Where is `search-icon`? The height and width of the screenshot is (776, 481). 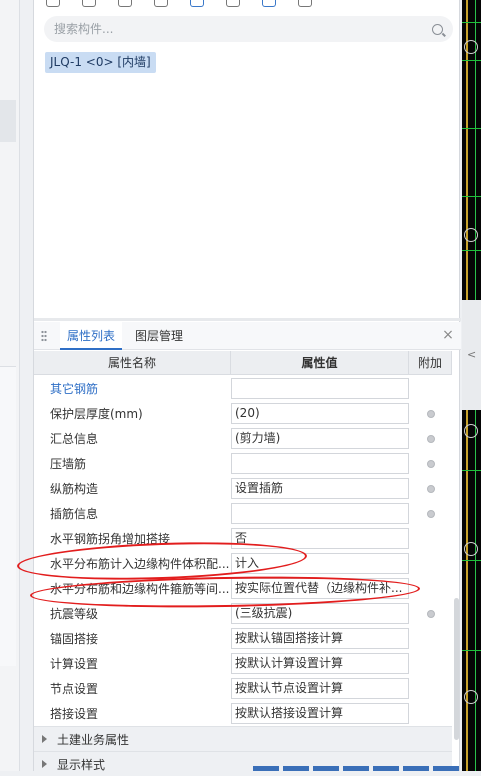
search-icon is located at coordinates (437, 29).